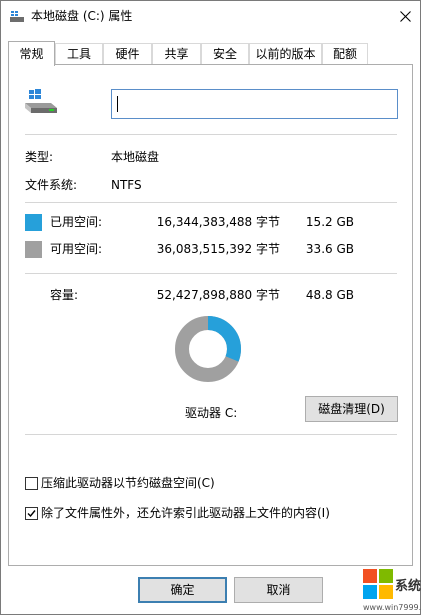  Describe the element at coordinates (33, 249) in the screenshot. I see `free-space-swatch` at that location.